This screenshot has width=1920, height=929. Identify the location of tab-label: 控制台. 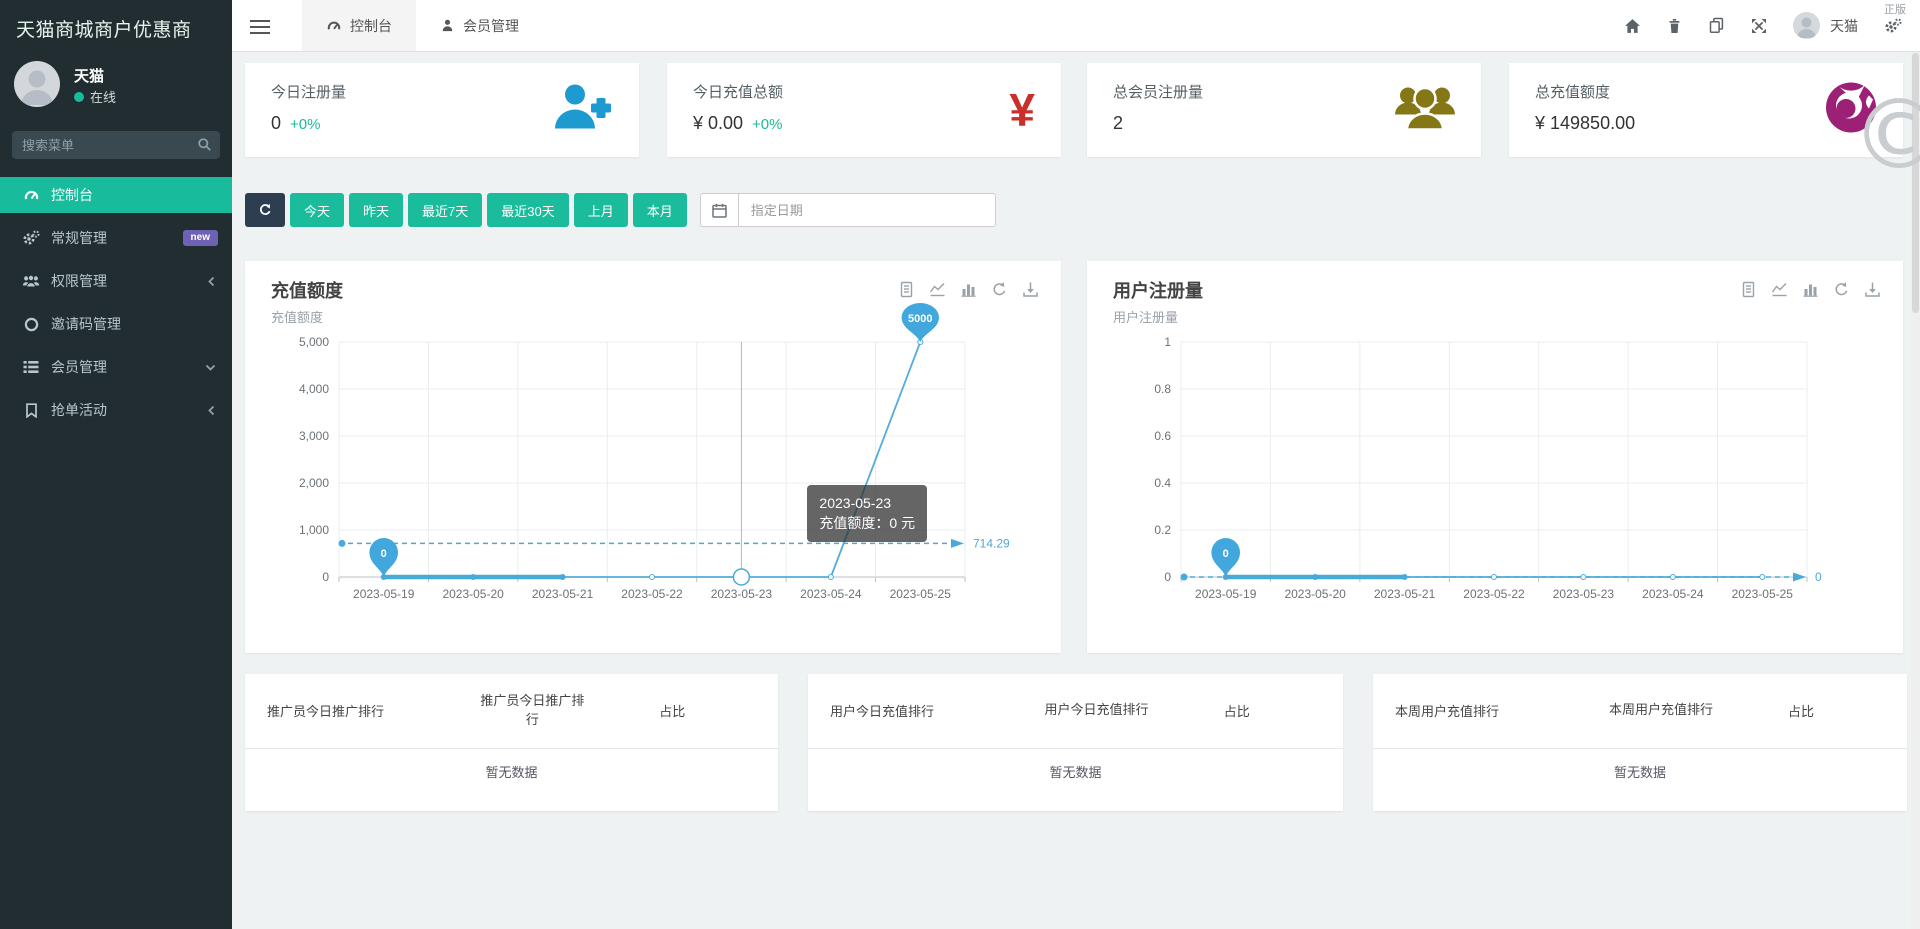
(371, 25).